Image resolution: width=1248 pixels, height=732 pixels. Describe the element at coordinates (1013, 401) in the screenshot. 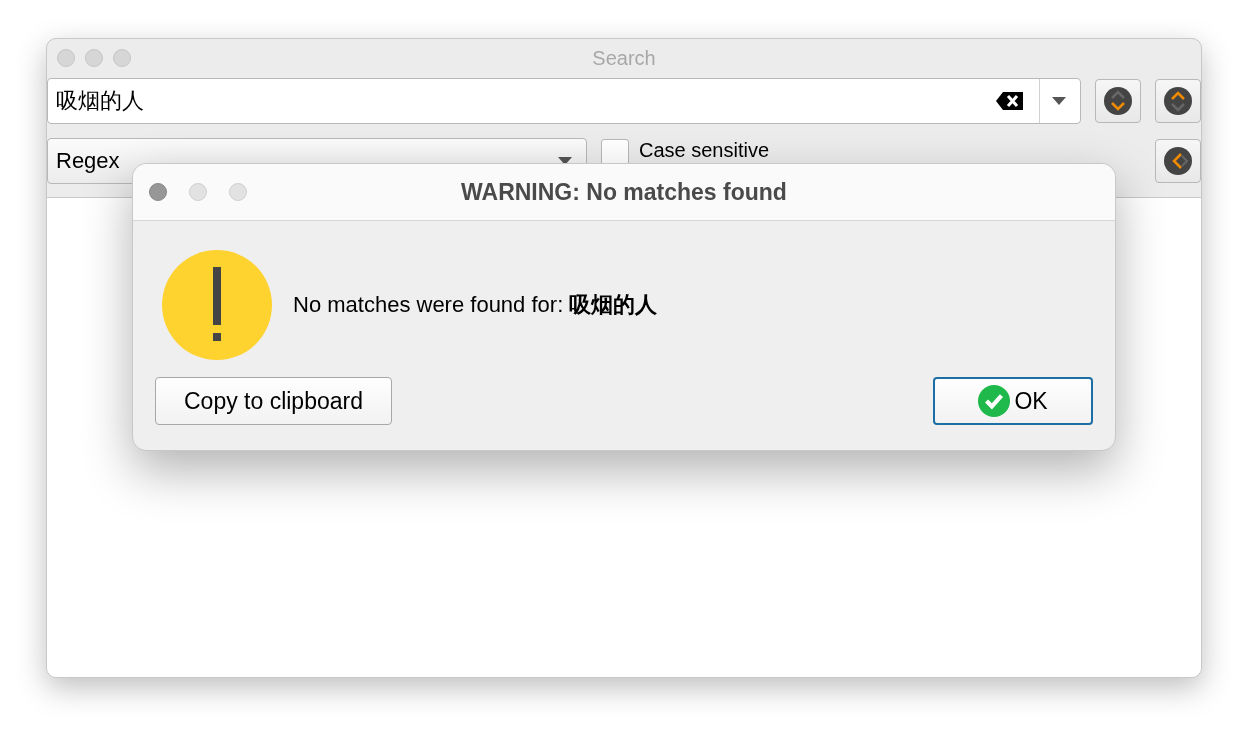

I see `ok-button: OK` at that location.